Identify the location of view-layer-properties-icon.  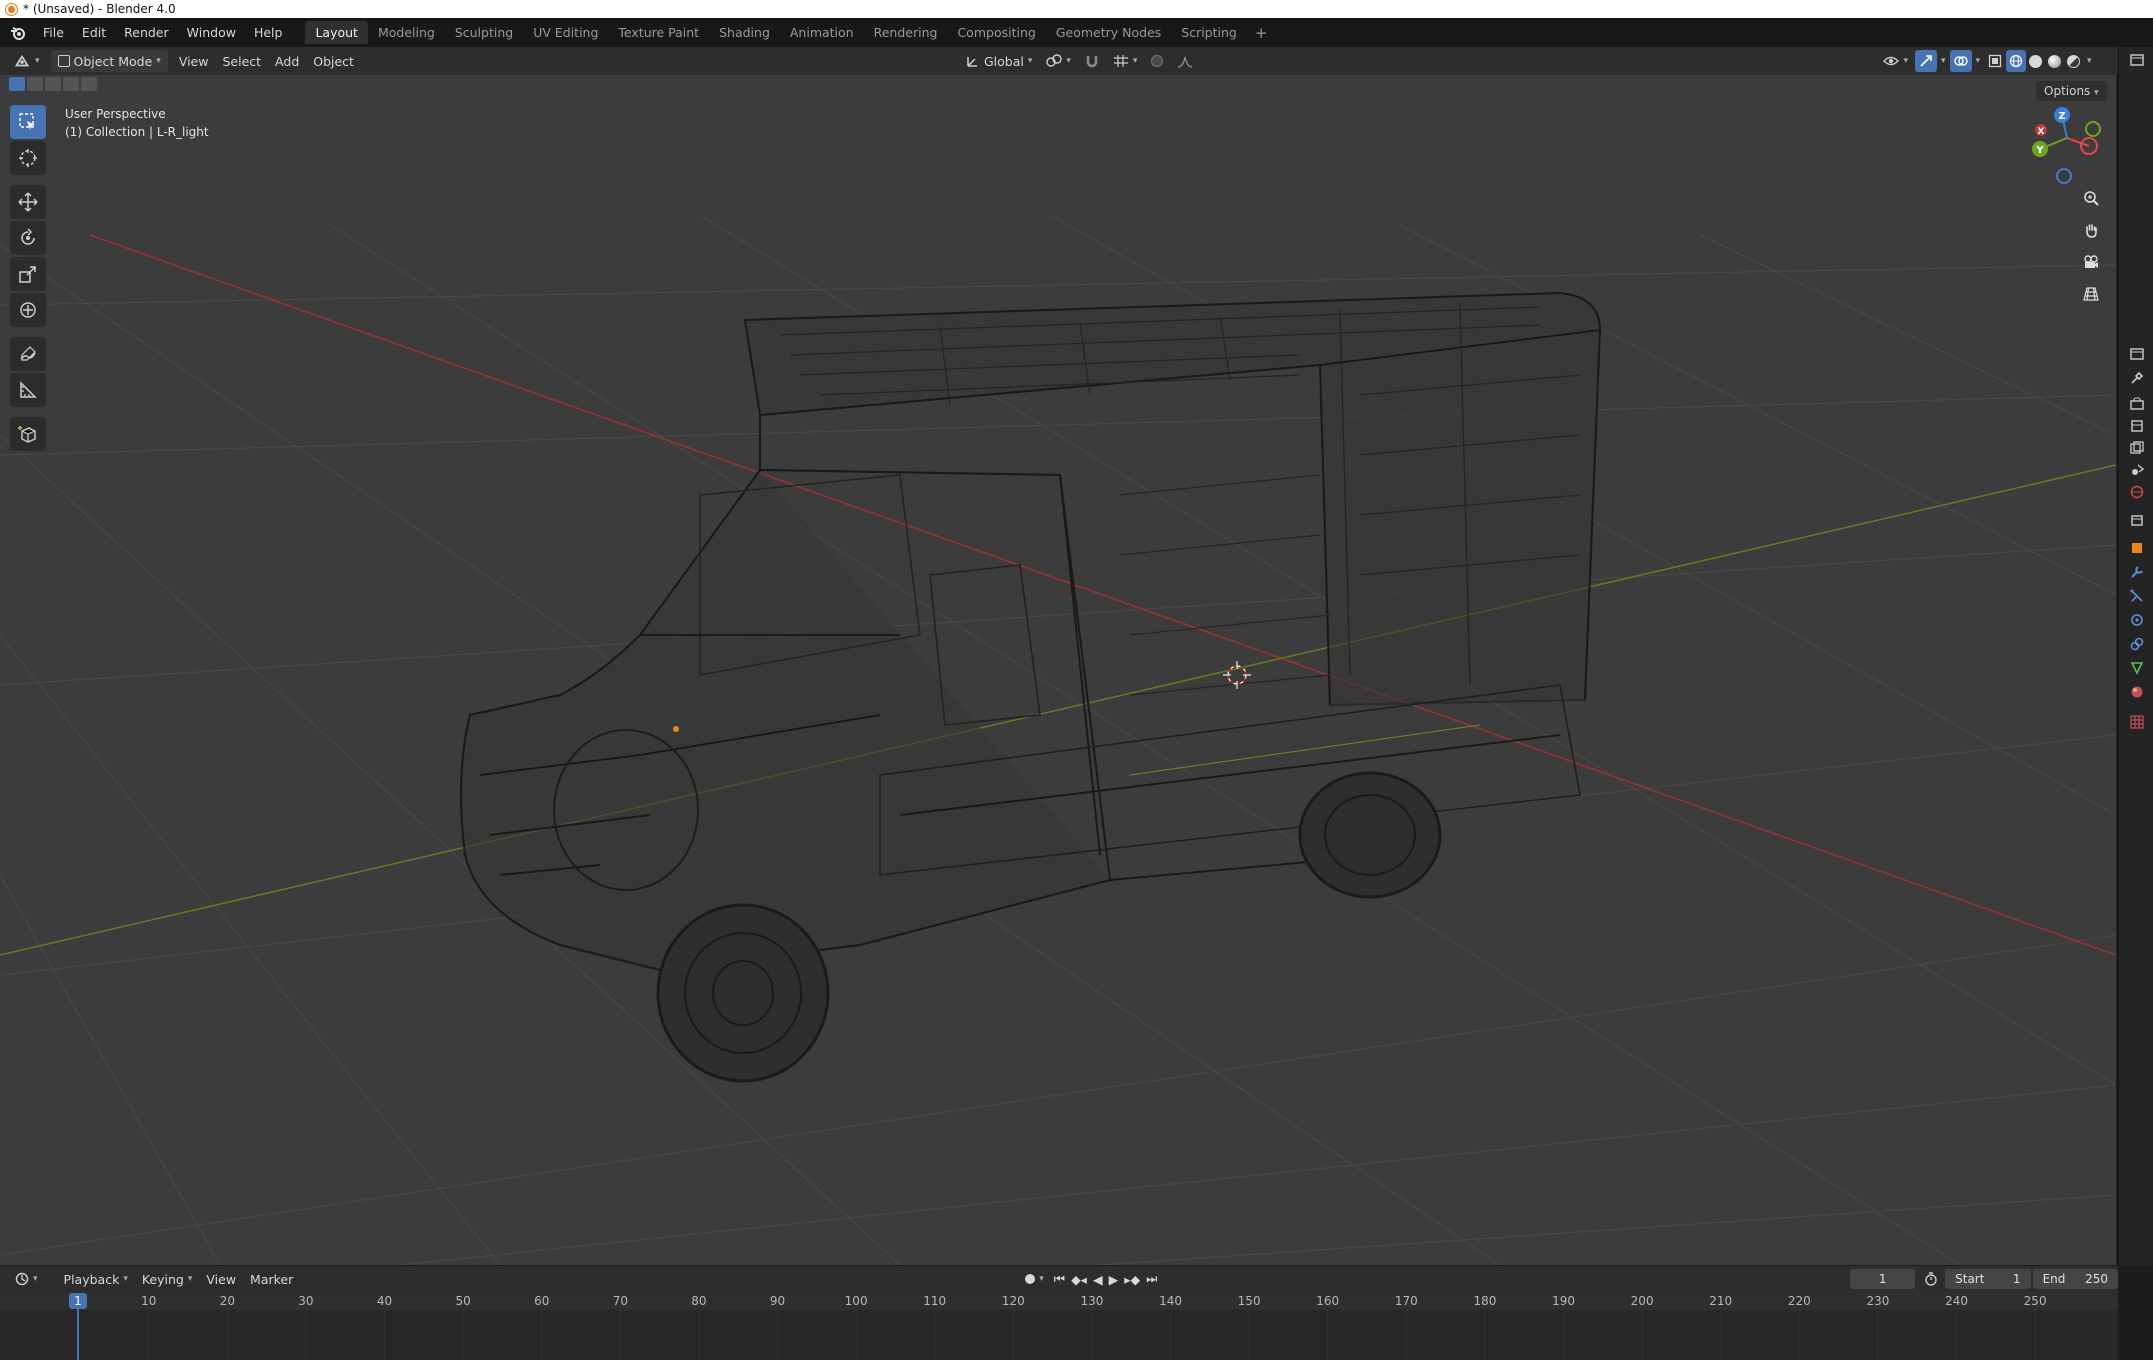
(2136, 447).